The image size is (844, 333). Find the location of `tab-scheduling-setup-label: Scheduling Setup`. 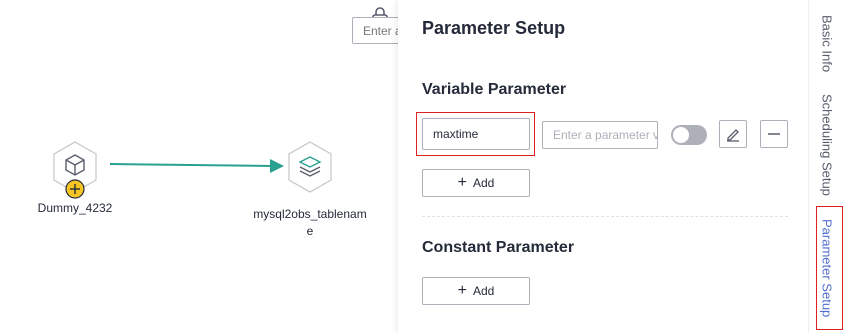

tab-scheduling-setup-label: Scheduling Setup is located at coordinates (827, 145).